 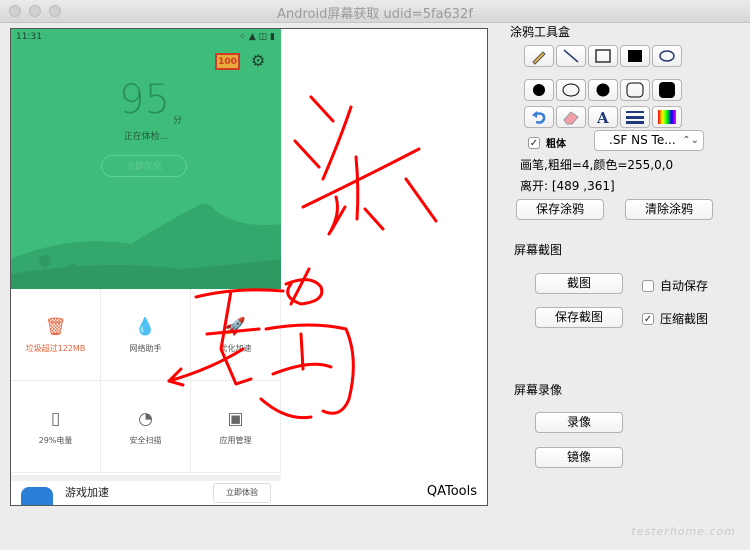 I want to click on rect-outline-icon, so click(x=603, y=56).